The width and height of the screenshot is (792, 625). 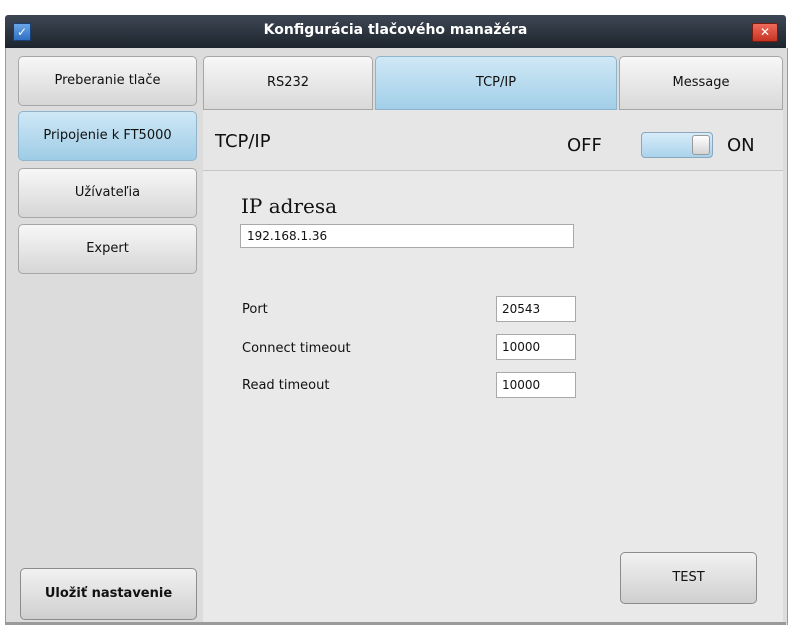 I want to click on panel-title: TCP/IP, so click(x=243, y=141).